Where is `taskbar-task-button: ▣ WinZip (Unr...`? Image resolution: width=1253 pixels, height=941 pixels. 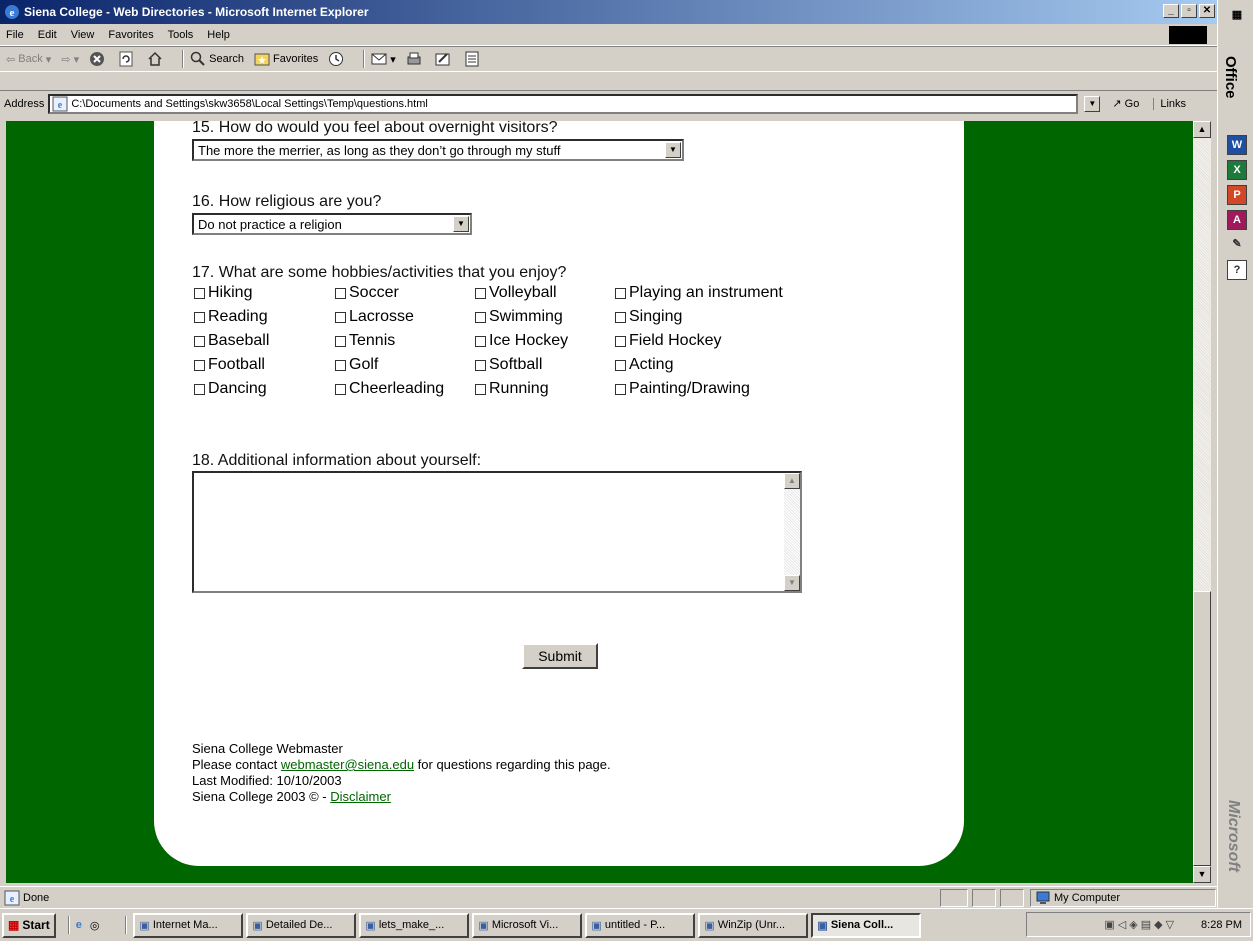 taskbar-task-button: ▣ WinZip (Unr... is located at coordinates (753, 925).